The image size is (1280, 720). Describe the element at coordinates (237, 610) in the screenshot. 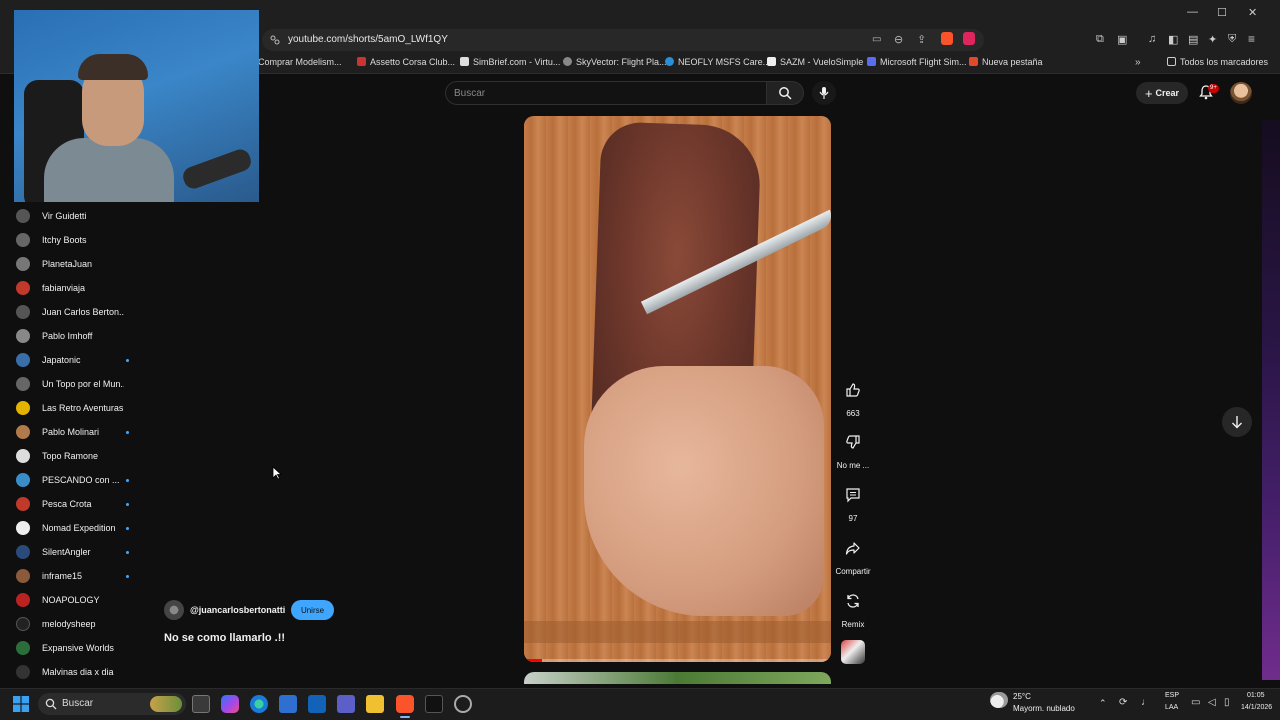

I see `channel-handle: @juancarlosbertonatti` at that location.